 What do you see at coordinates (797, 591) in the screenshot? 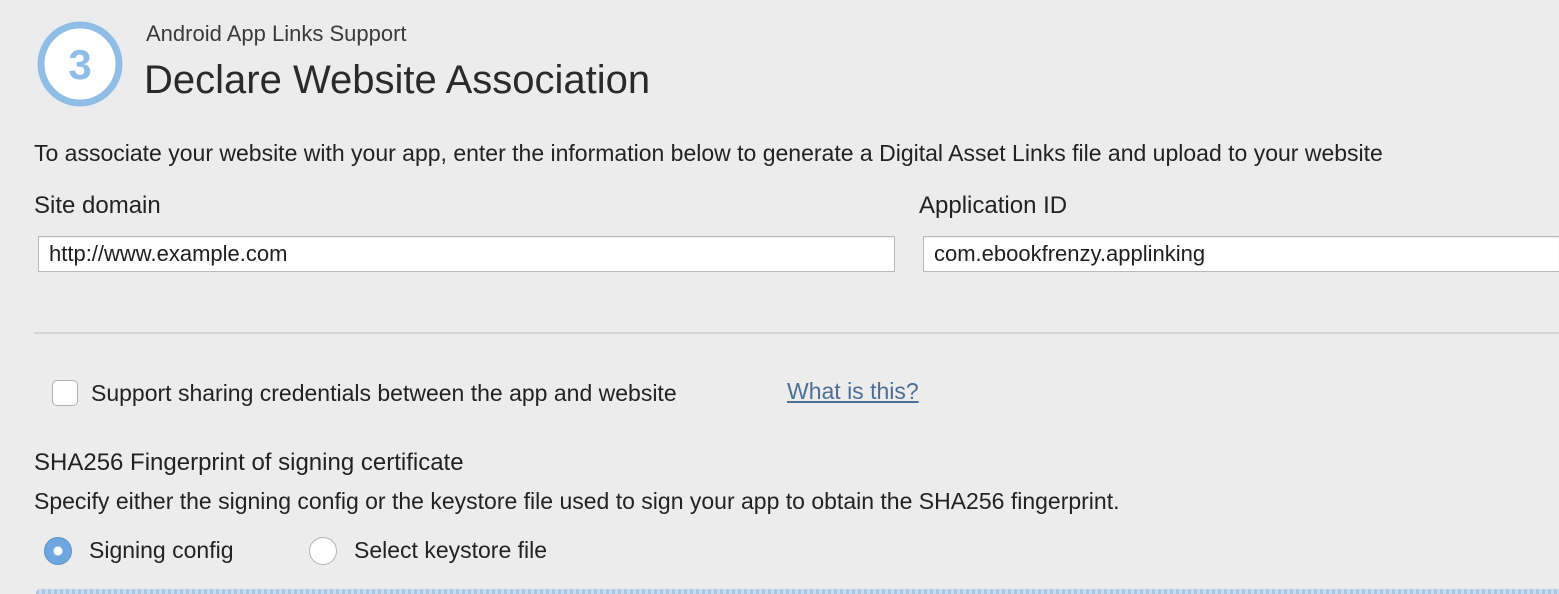
I see `signing-config-panel-edge` at bounding box center [797, 591].